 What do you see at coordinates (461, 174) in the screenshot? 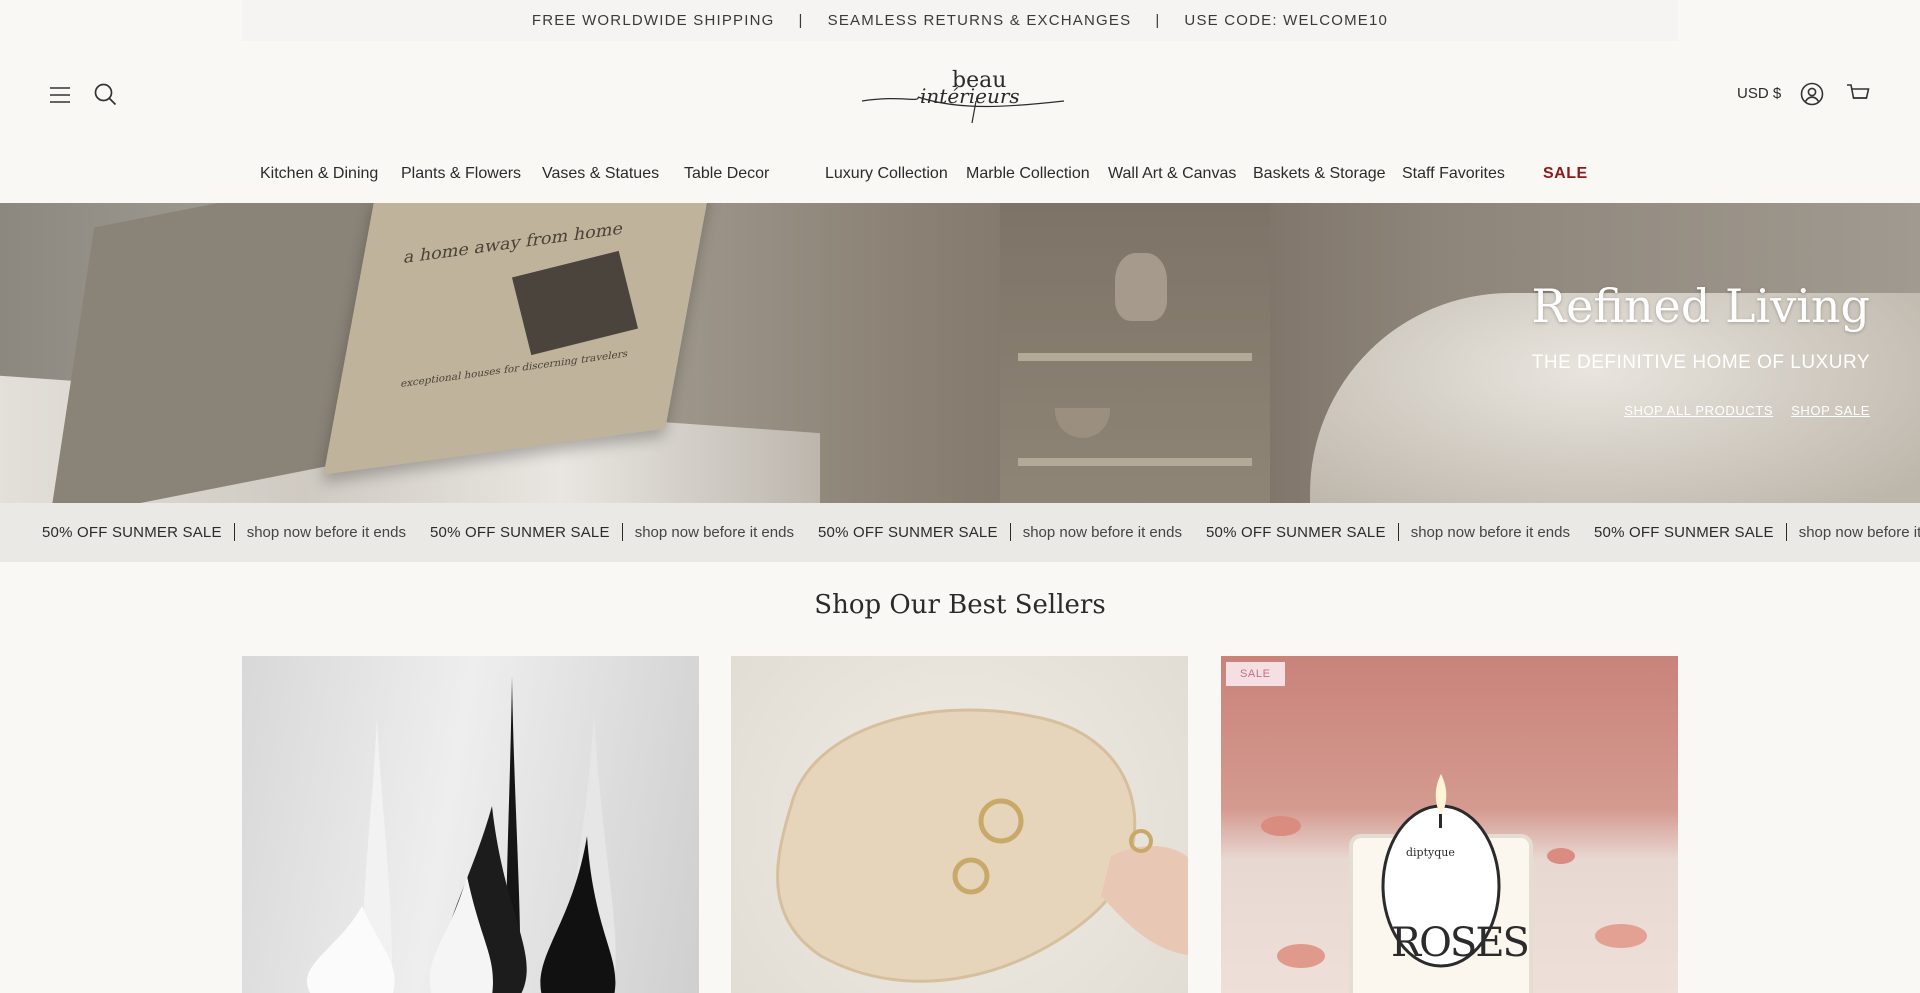
I see `nav-plants-flowers: Plants & Flowers` at bounding box center [461, 174].